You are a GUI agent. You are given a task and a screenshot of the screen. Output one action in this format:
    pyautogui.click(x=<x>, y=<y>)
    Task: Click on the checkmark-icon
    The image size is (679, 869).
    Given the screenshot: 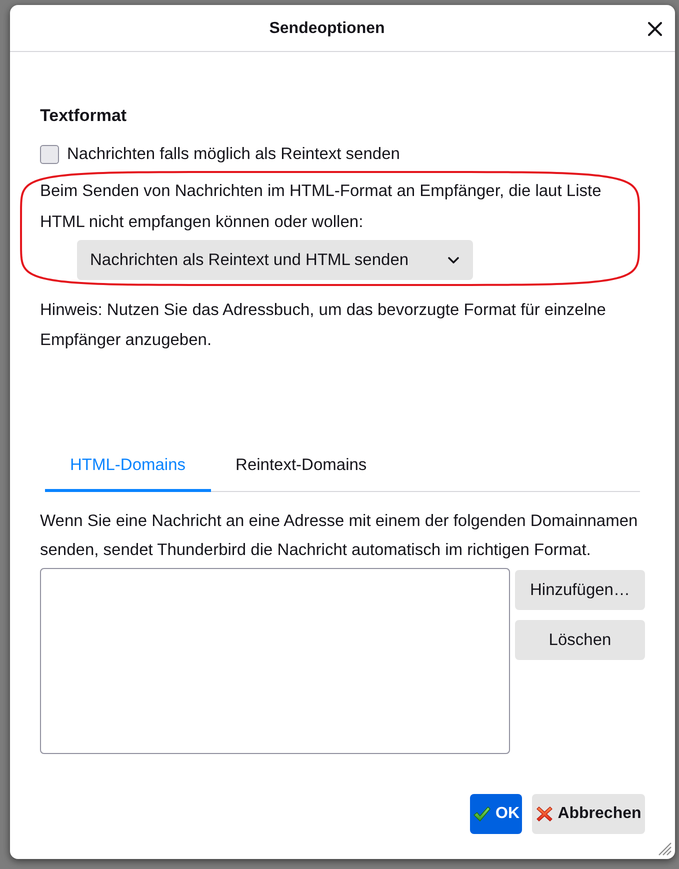 What is the action you would take?
    pyautogui.click(x=481, y=814)
    